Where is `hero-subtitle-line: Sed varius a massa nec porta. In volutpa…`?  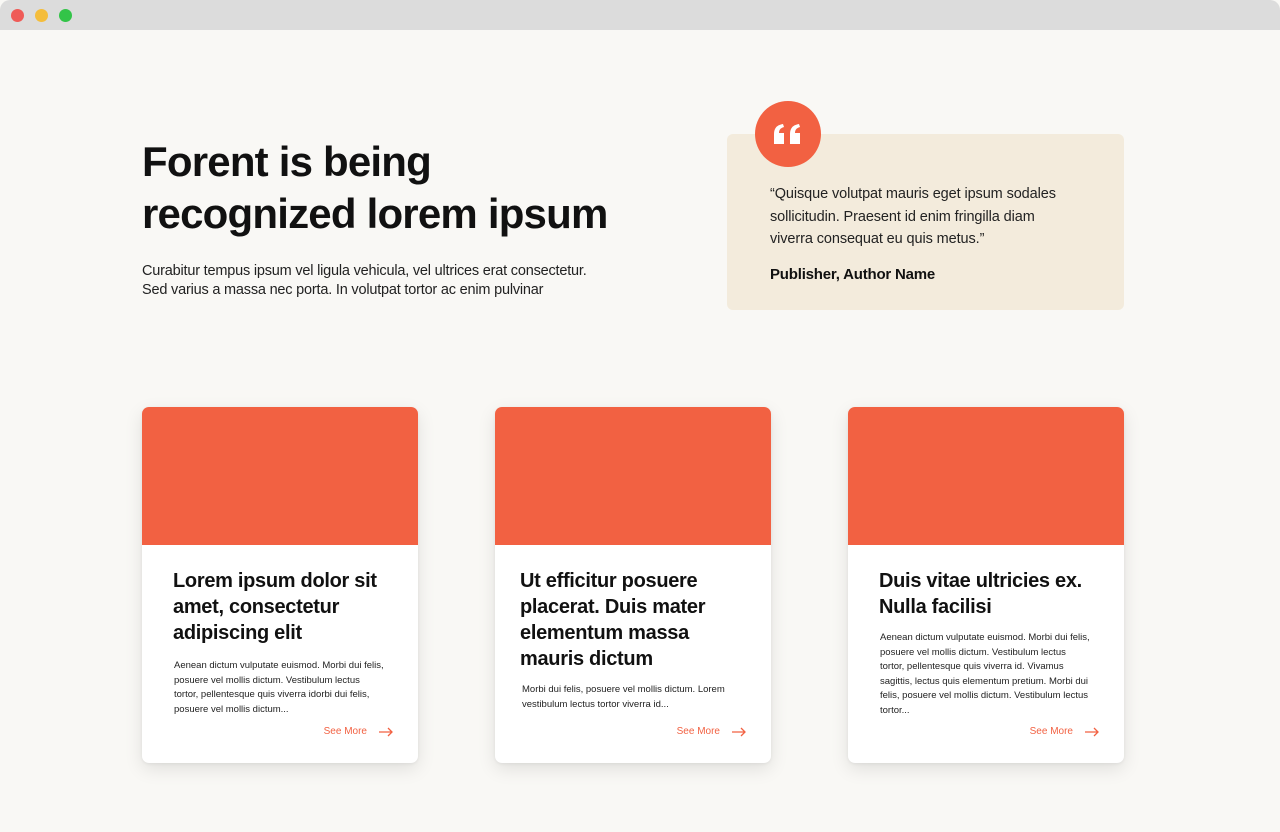
hero-subtitle-line: Sed varius a massa nec porta. In volutpa… is located at coordinates (343, 290).